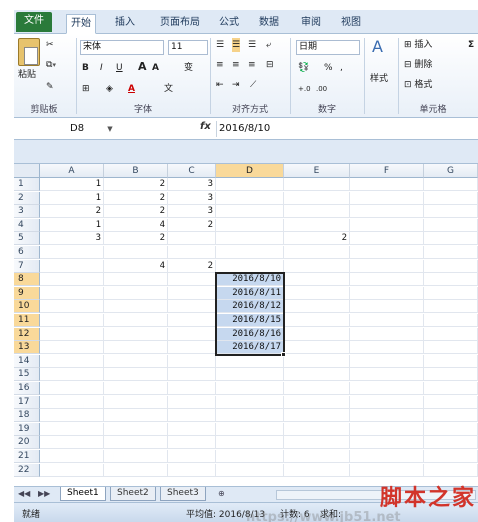  I want to click on cell-a14, so click(72, 361).